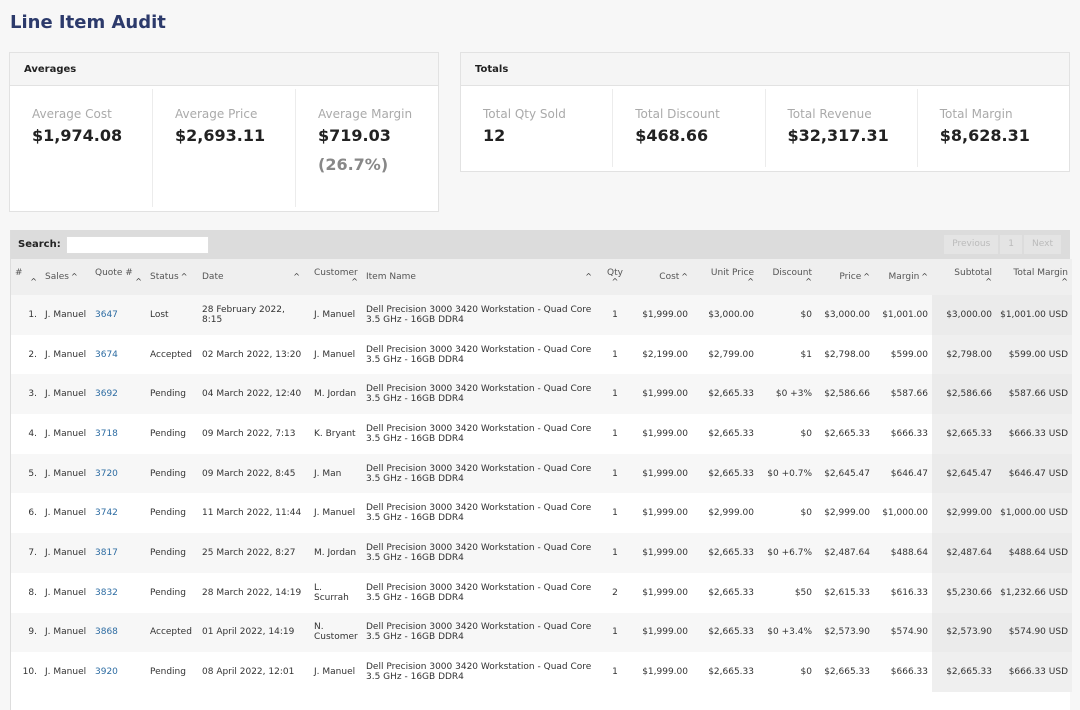 The image size is (1080, 710). I want to click on next-page-button: Next, so click(1042, 244).